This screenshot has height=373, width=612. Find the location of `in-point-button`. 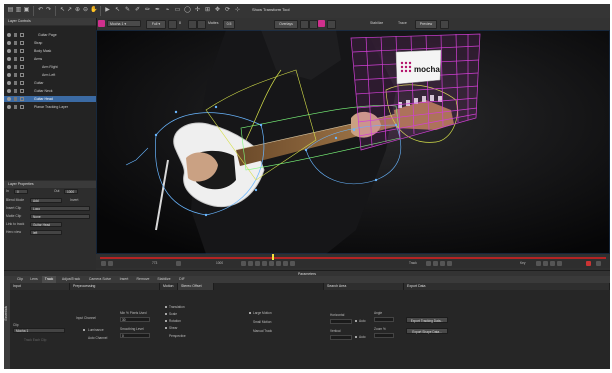

in-point-button is located at coordinates (103, 263).